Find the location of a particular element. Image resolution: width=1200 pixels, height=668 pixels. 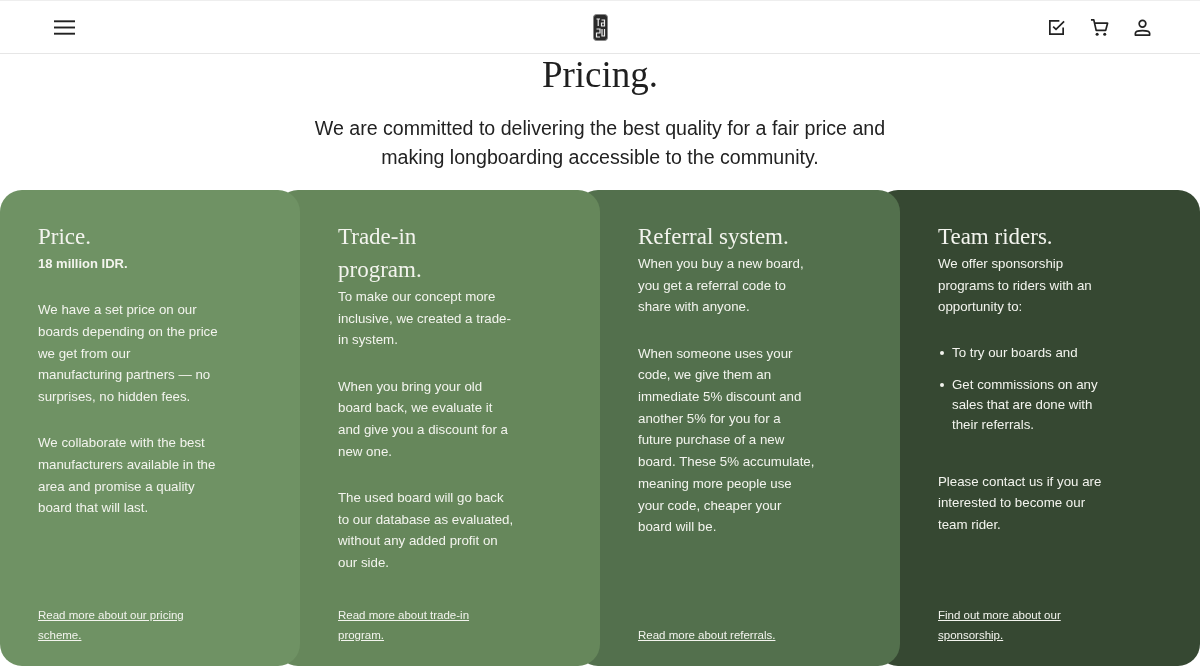

card-paragraph: We collaborate with the best manufacturers available in the area and promise a quality board that will last. is located at coordinates (127, 476).